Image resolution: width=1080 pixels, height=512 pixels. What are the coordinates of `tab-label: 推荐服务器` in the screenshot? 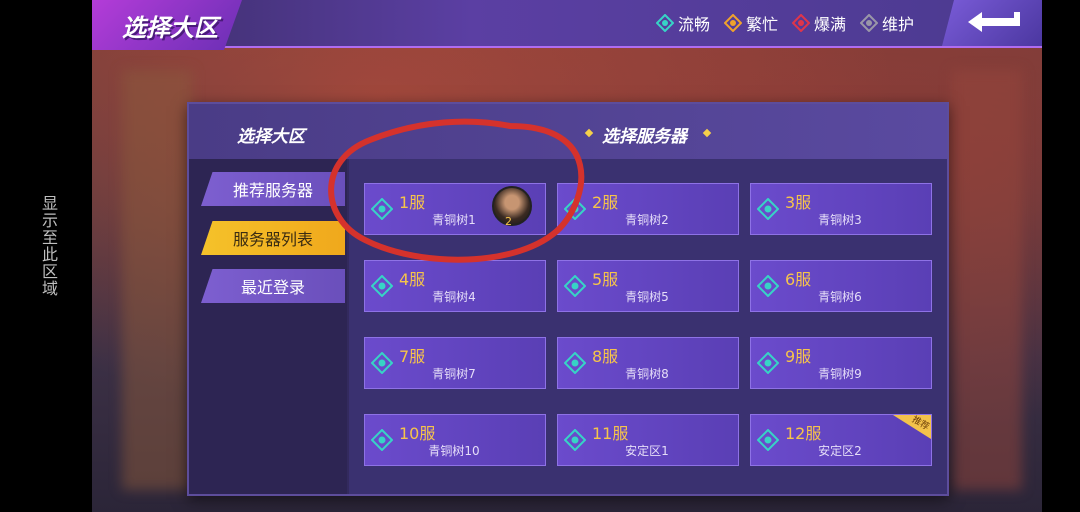 It's located at (272, 190).